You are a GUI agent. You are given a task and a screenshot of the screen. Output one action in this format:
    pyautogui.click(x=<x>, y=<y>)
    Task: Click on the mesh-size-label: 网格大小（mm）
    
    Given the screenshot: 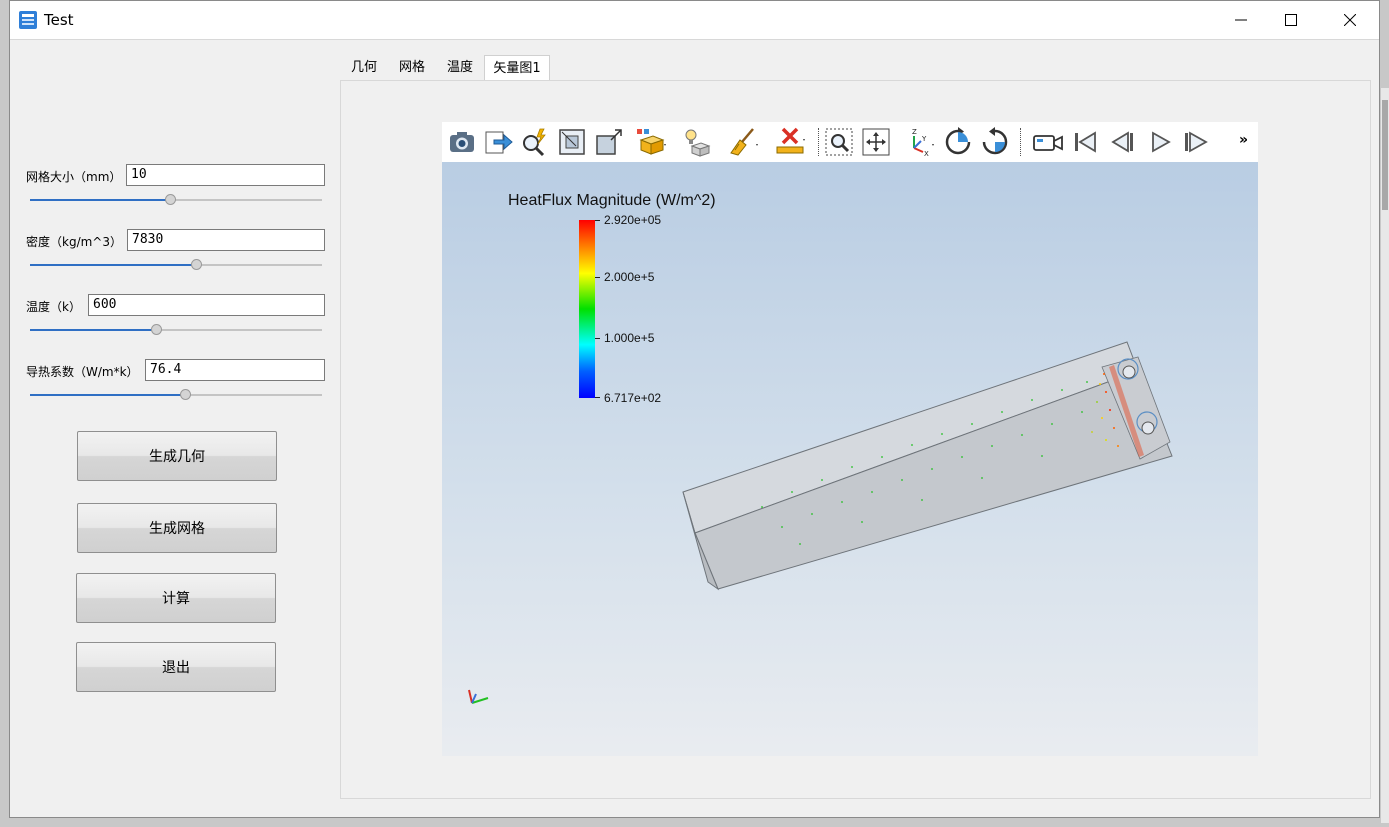 What is the action you would take?
    pyautogui.click(x=74, y=177)
    